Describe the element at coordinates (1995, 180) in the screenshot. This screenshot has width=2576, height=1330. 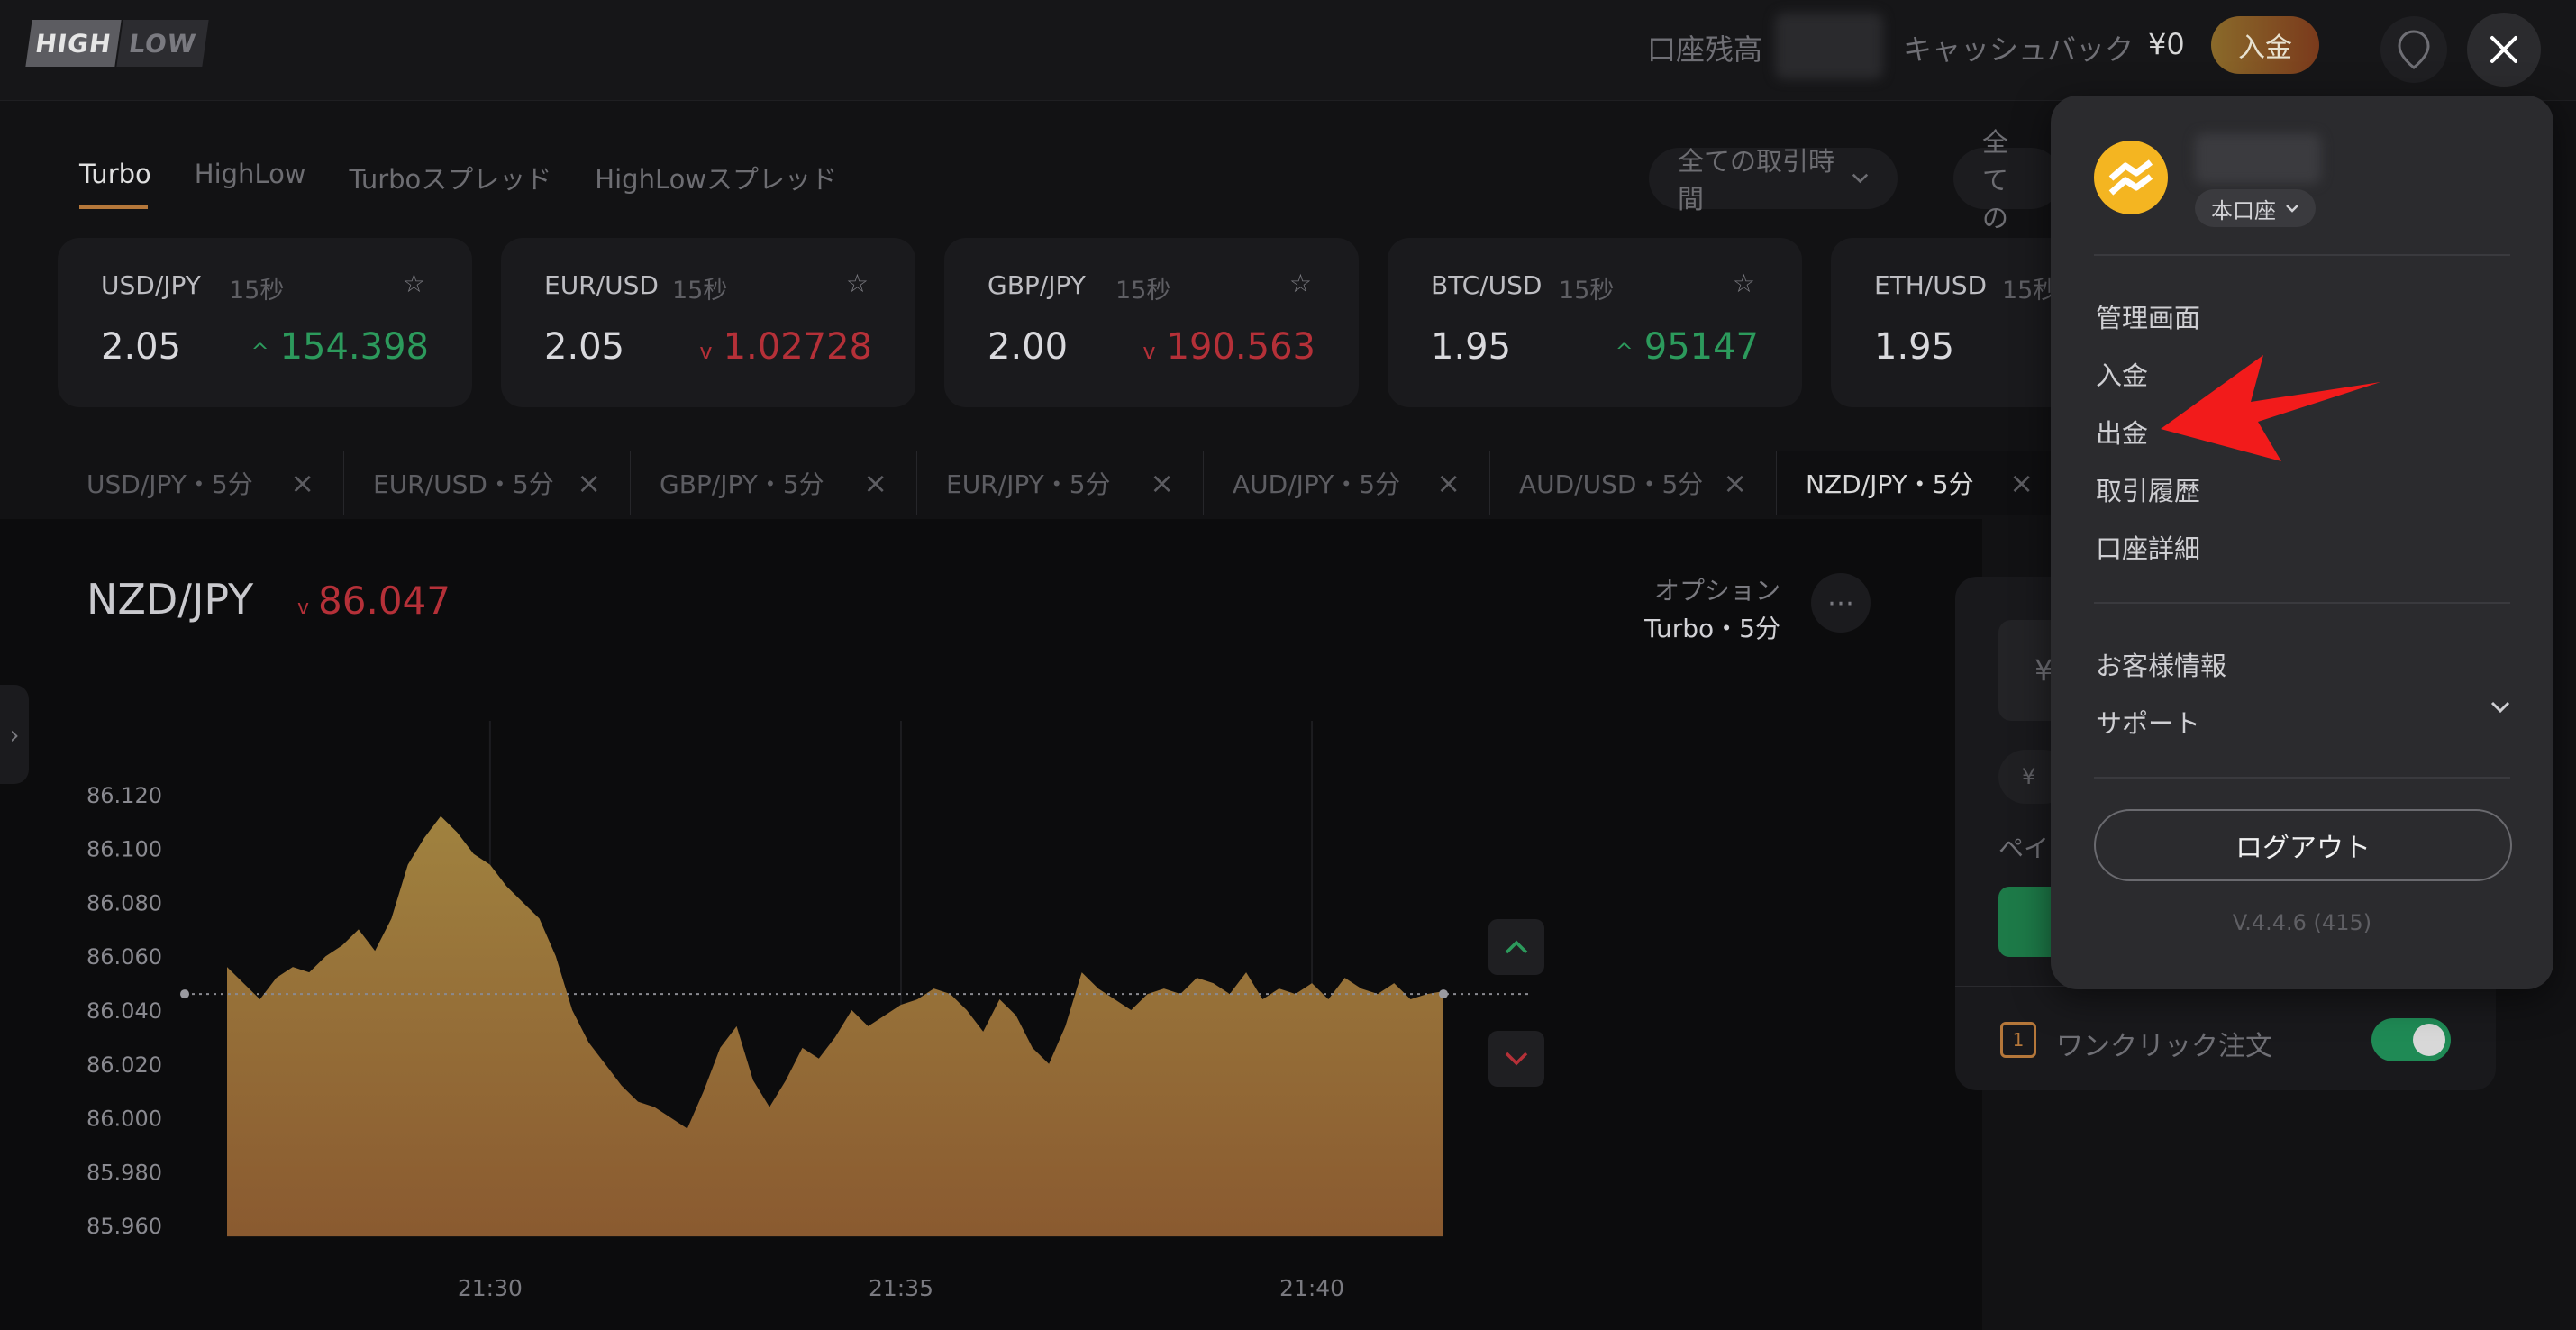
I see `second-filter-label: 全ての` at that location.